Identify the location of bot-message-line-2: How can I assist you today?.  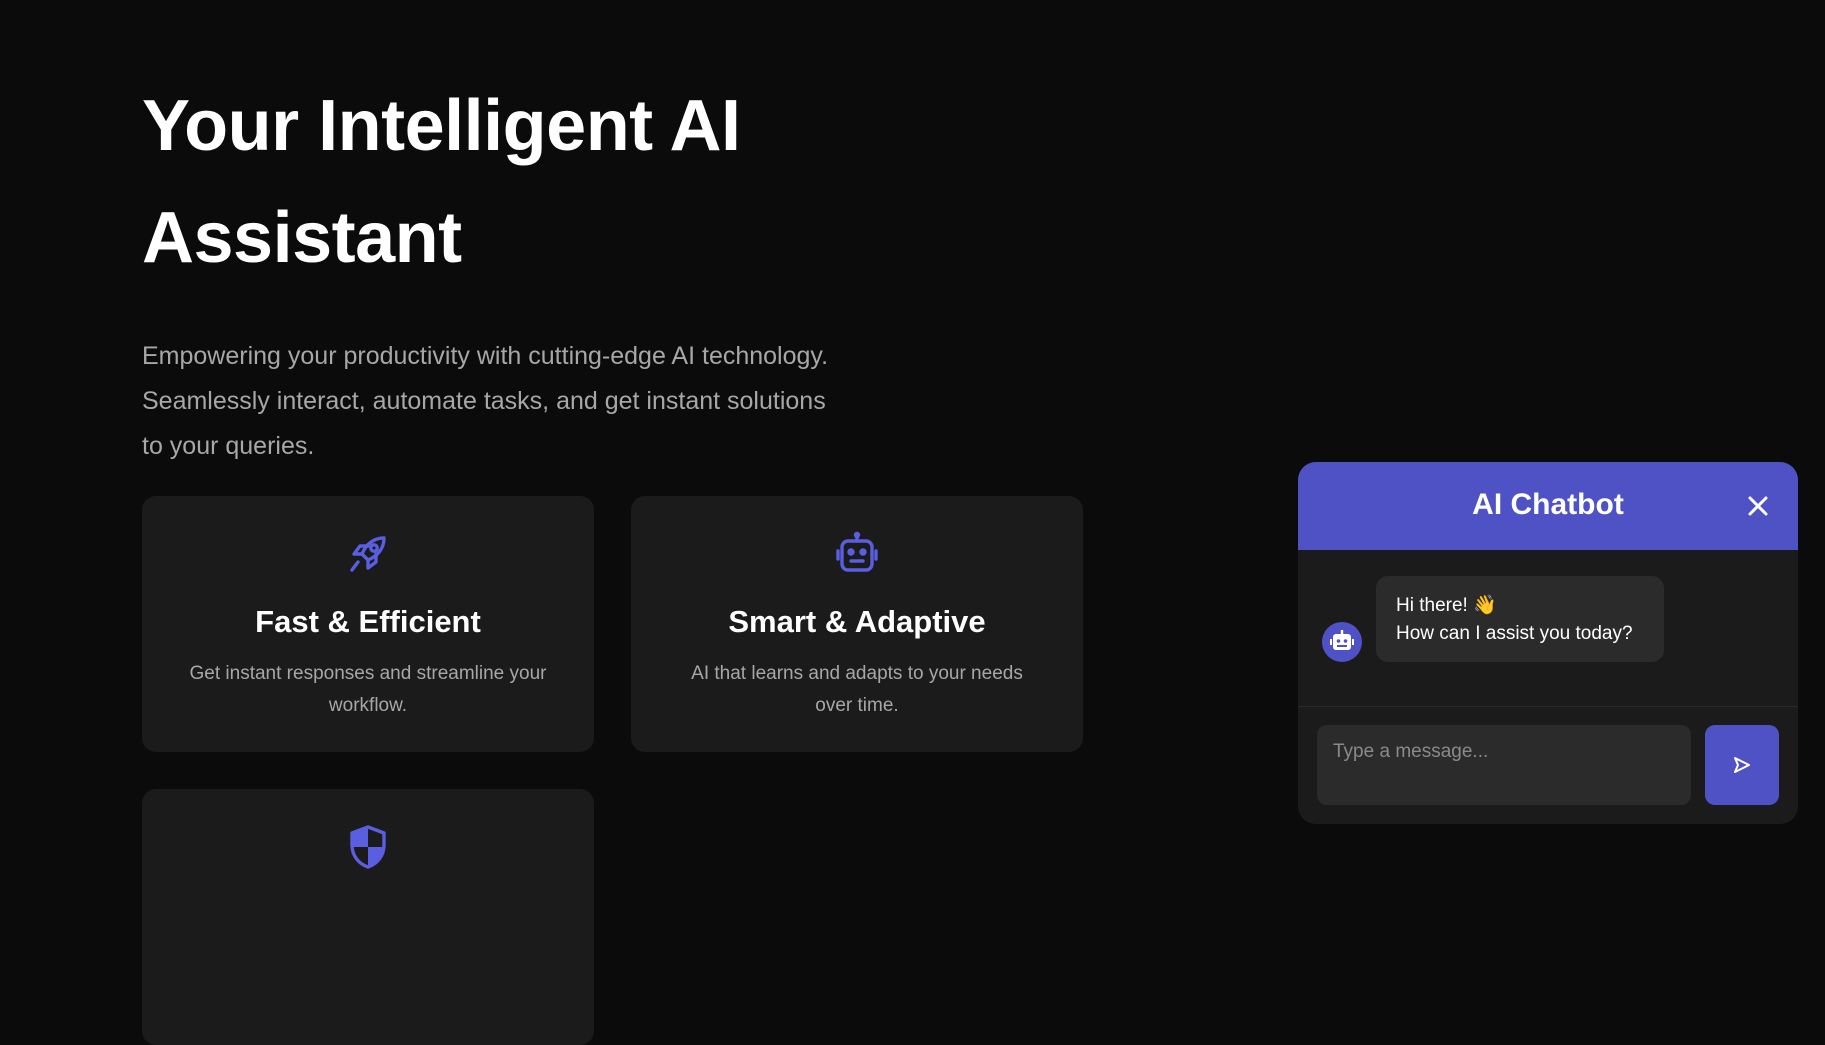
(1514, 633).